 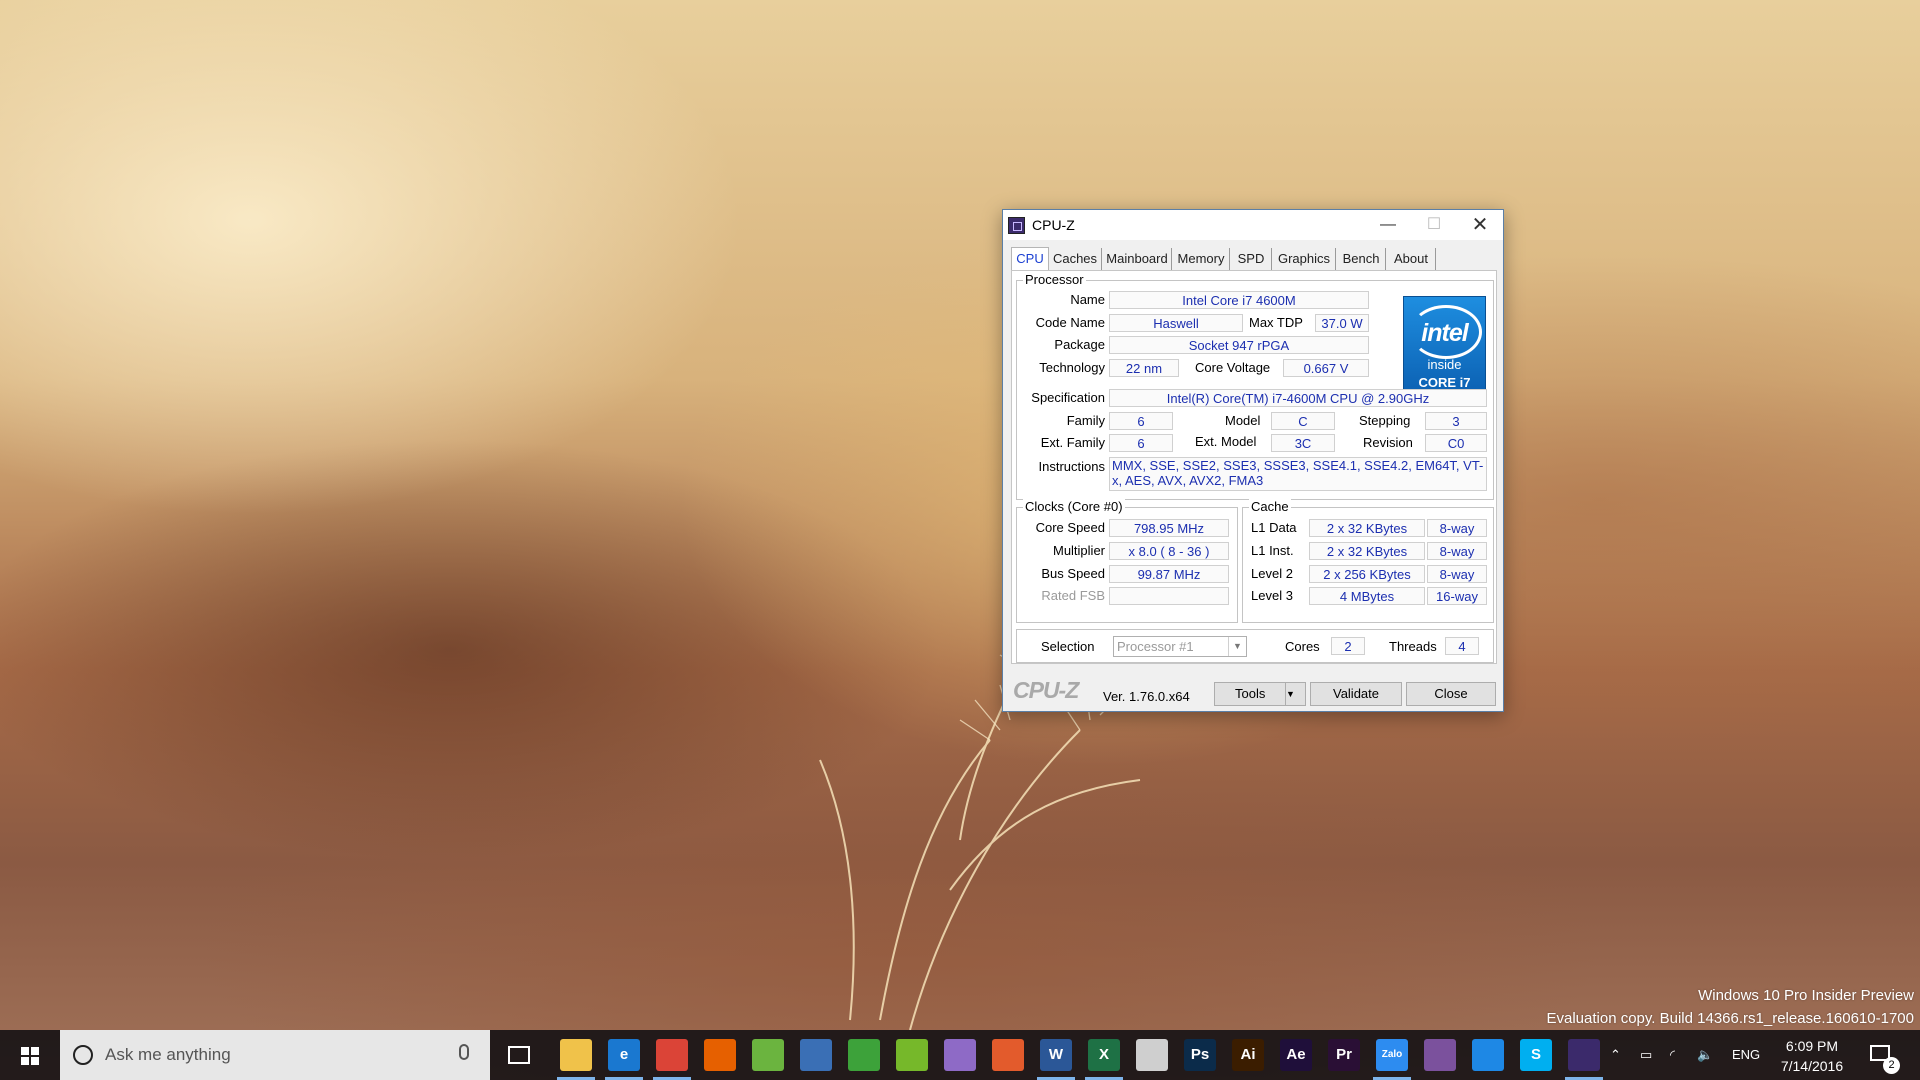 I want to click on stepping-label: Stepping, so click(x=1385, y=420).